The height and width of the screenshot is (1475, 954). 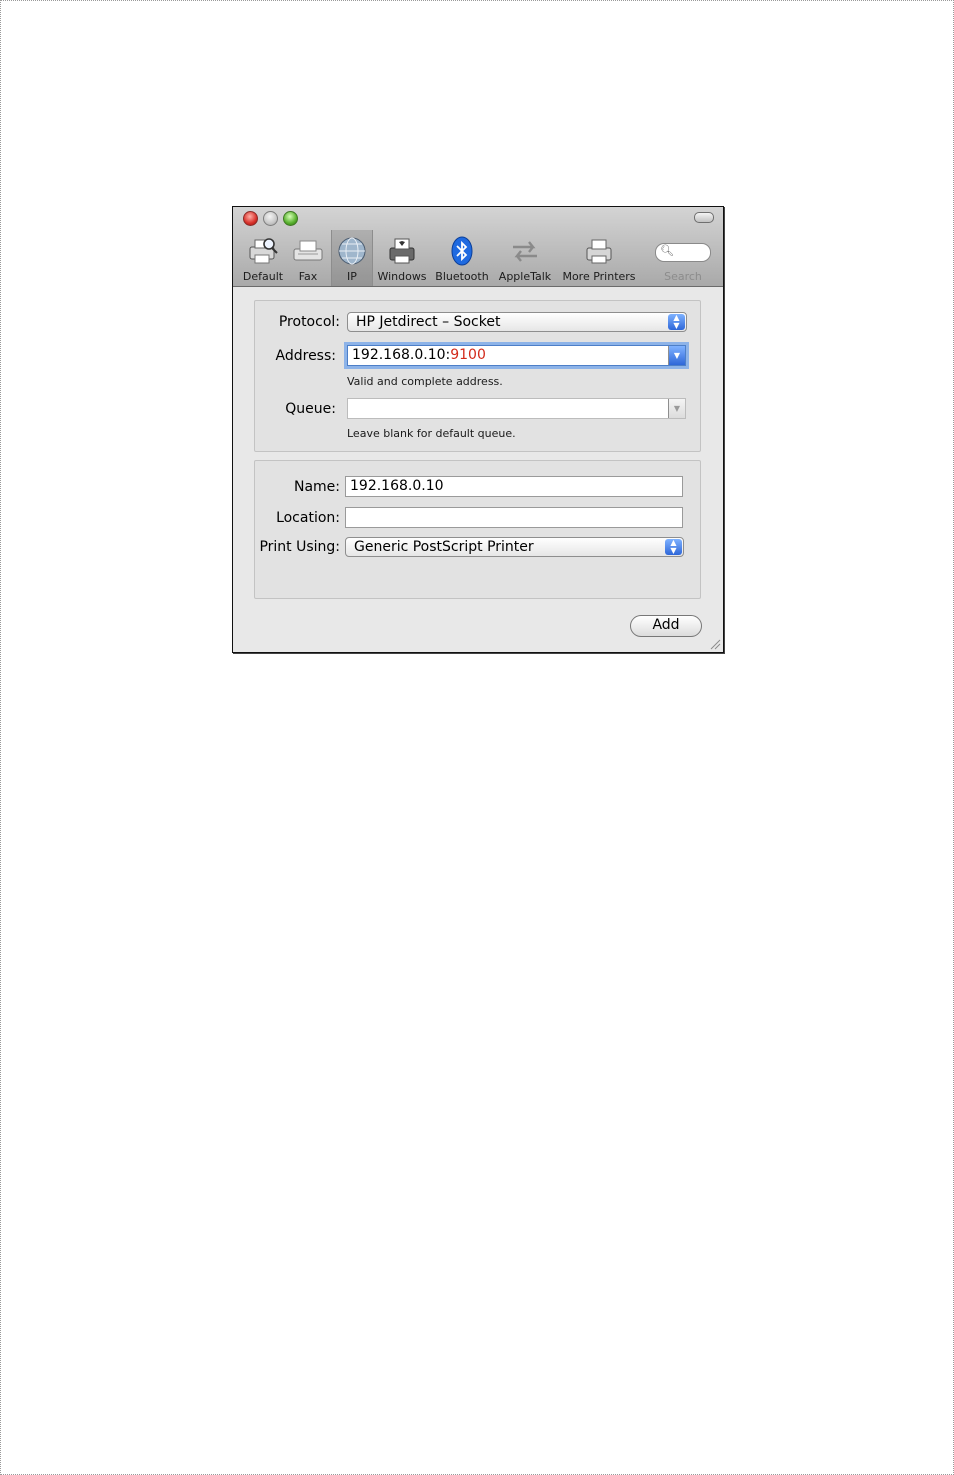 I want to click on bluetooth-icon, so click(x=462, y=251).